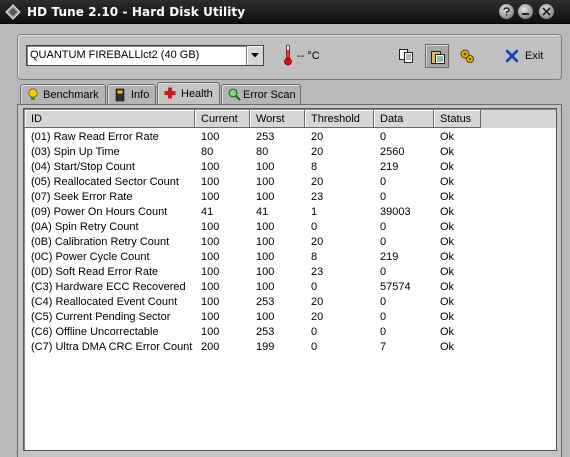 The width and height of the screenshot is (570, 457). Describe the element at coordinates (13, 12) in the screenshot. I see `app-icon` at that location.